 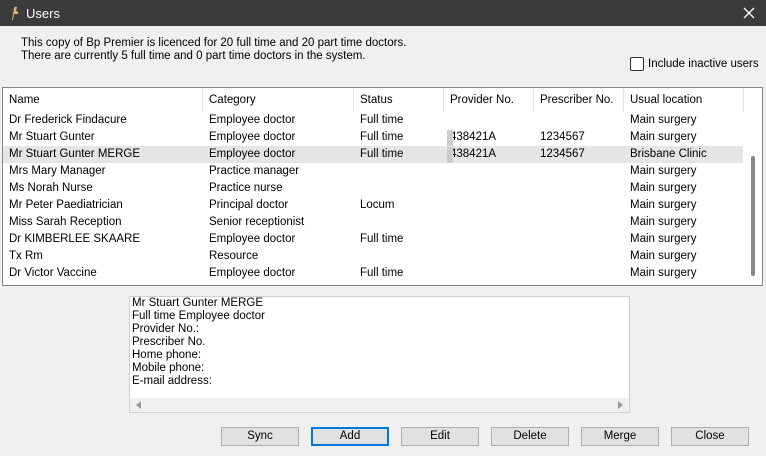 What do you see at coordinates (530, 436) in the screenshot?
I see `delete-button: Delete` at bounding box center [530, 436].